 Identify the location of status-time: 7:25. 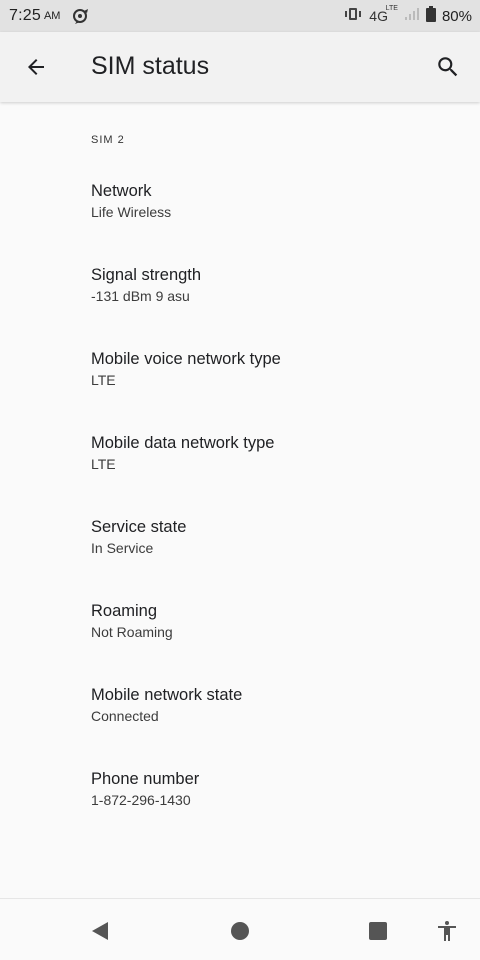
(25, 15).